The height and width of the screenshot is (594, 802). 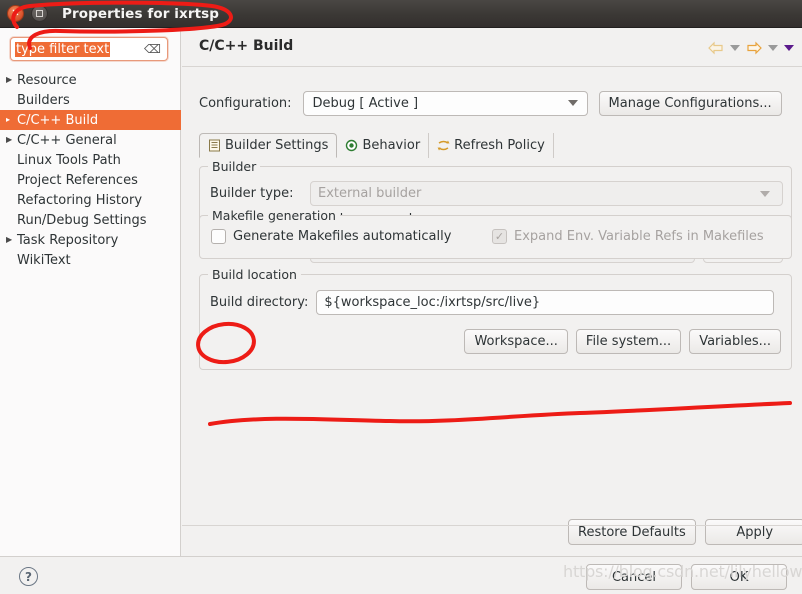 I want to click on tab-label: Behavior, so click(x=391, y=145).